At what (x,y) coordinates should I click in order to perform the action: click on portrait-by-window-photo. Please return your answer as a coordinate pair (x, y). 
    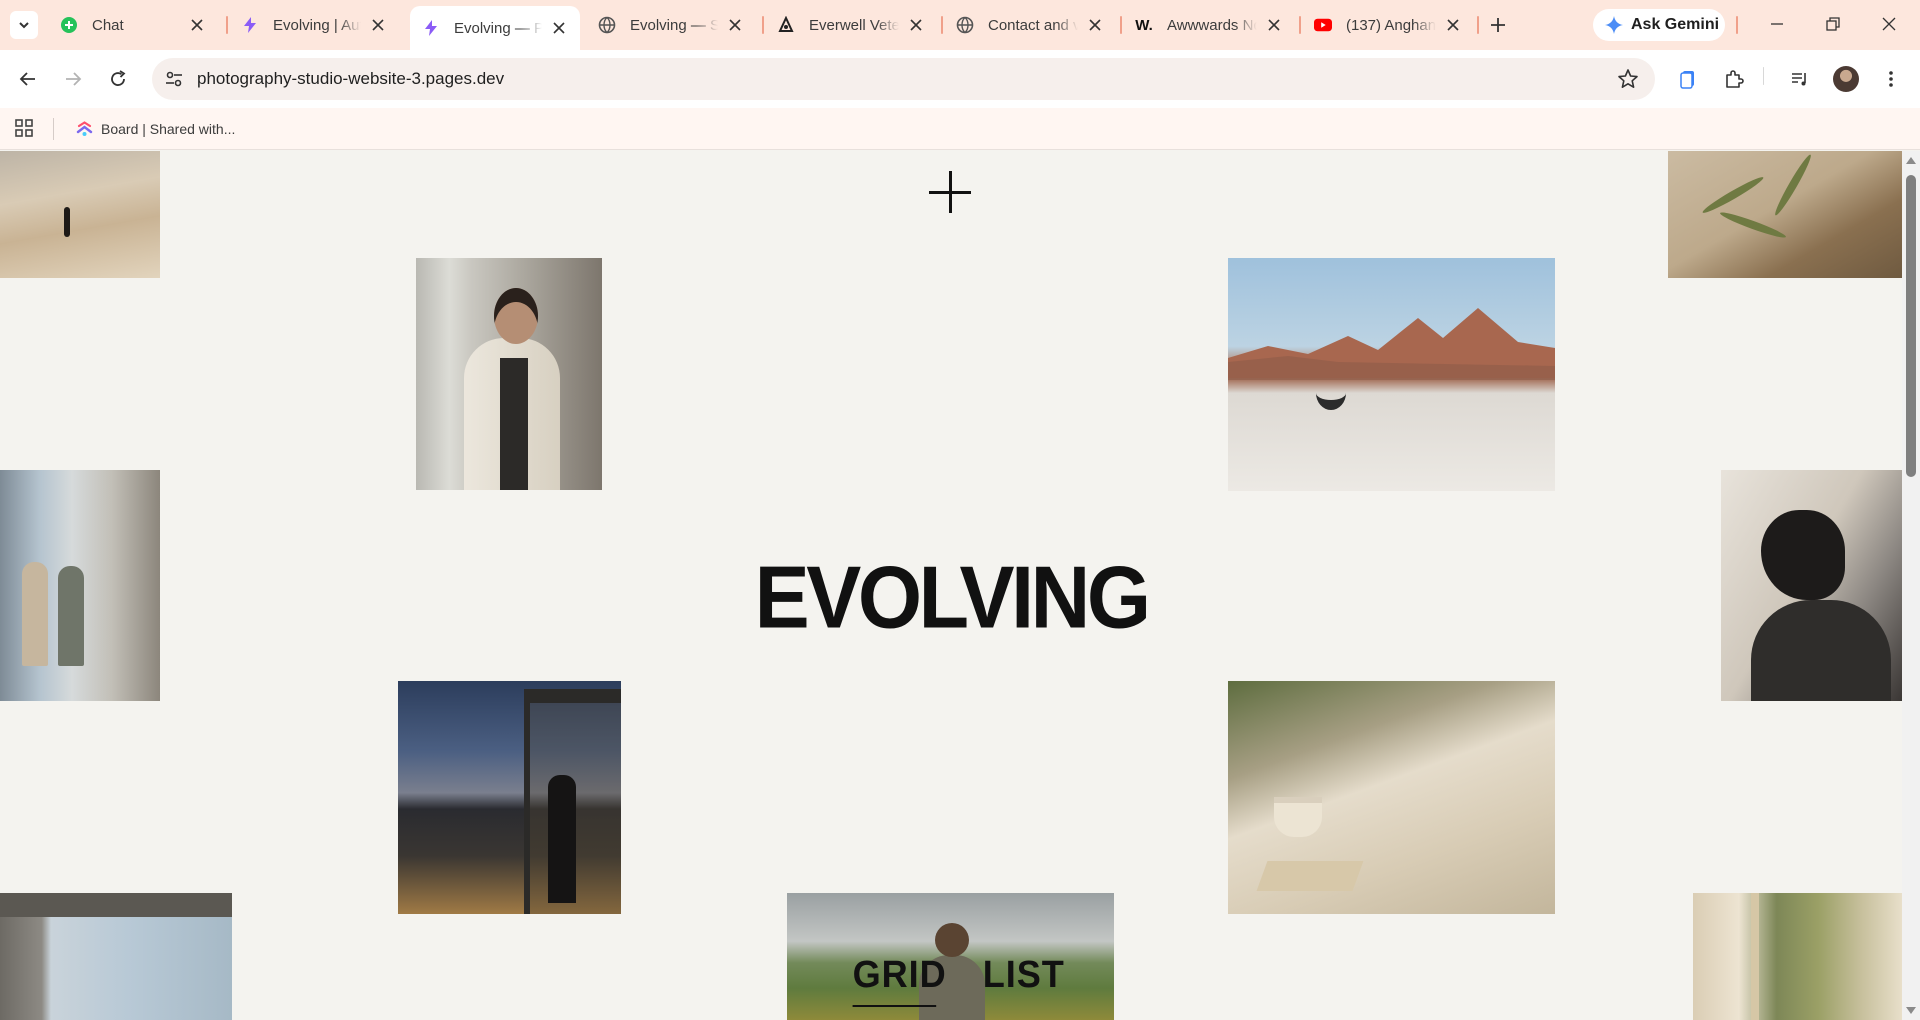
    Looking at the image, I should click on (509, 374).